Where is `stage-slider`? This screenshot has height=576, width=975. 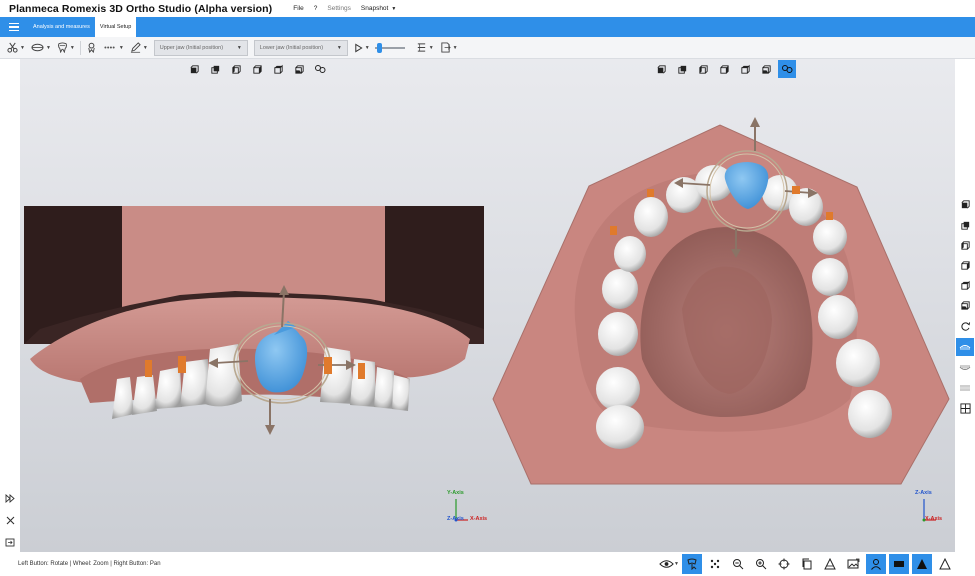 stage-slider is located at coordinates (389, 48).